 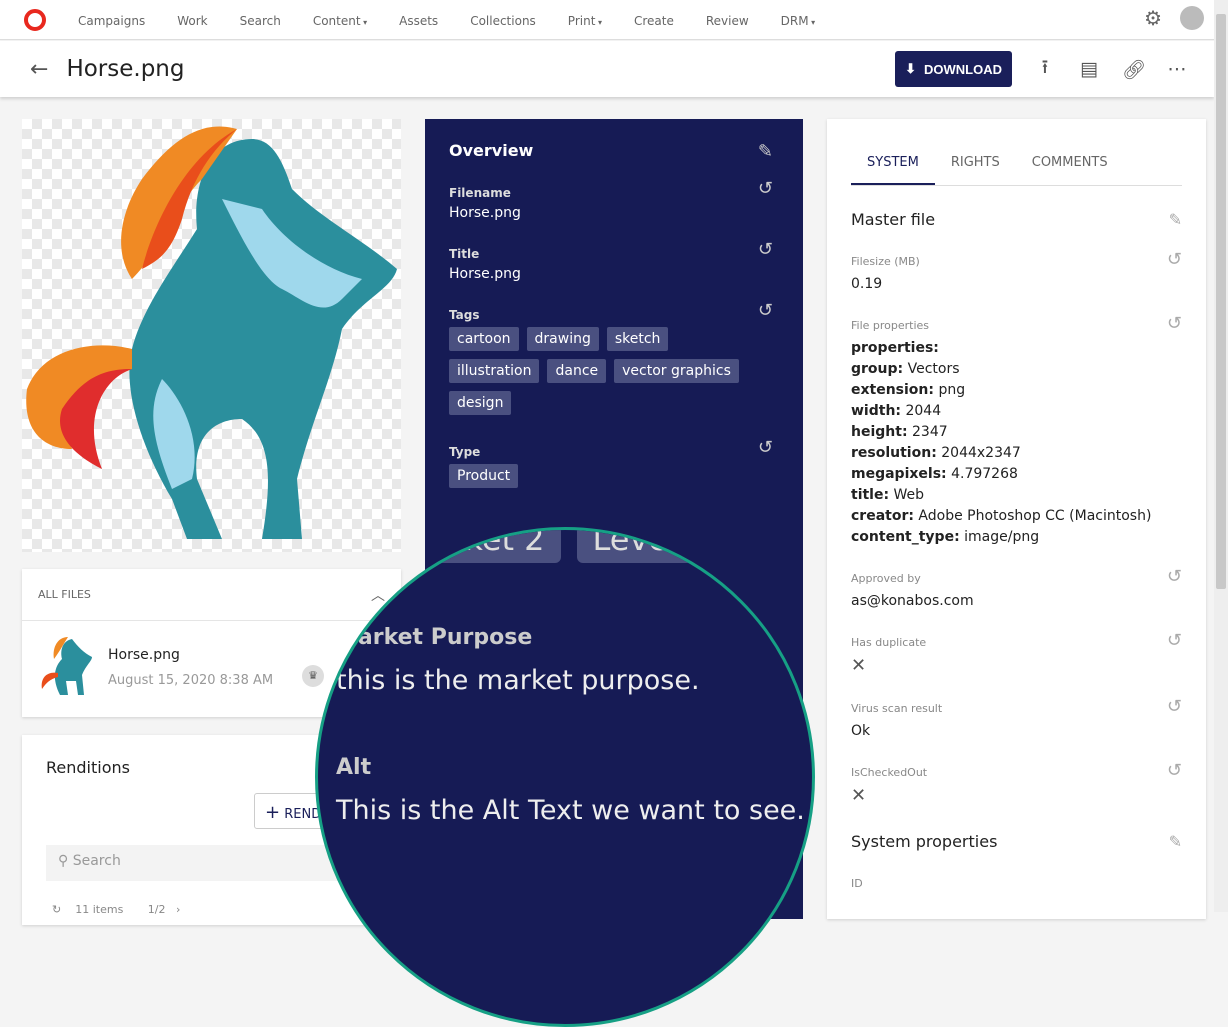 What do you see at coordinates (474, 546) in the screenshot?
I see `magnified-tag: Market 2` at bounding box center [474, 546].